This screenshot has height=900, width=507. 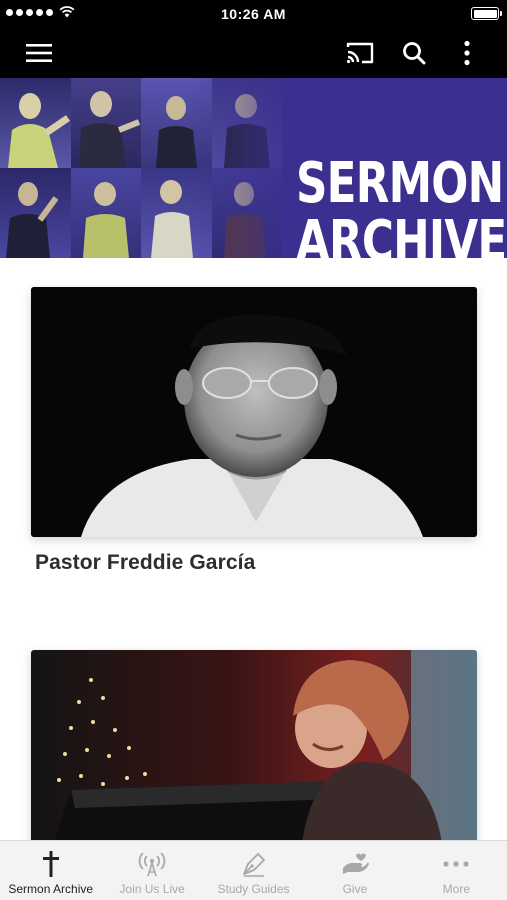 What do you see at coordinates (456, 889) in the screenshot?
I see `tab-label: More` at bounding box center [456, 889].